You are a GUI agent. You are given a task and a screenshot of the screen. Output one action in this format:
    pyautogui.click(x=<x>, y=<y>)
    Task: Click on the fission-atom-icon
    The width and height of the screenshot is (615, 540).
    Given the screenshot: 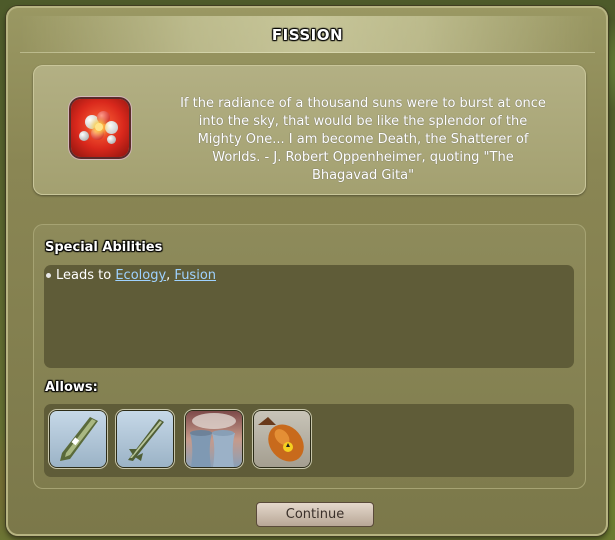 What is the action you would take?
    pyautogui.click(x=100, y=128)
    